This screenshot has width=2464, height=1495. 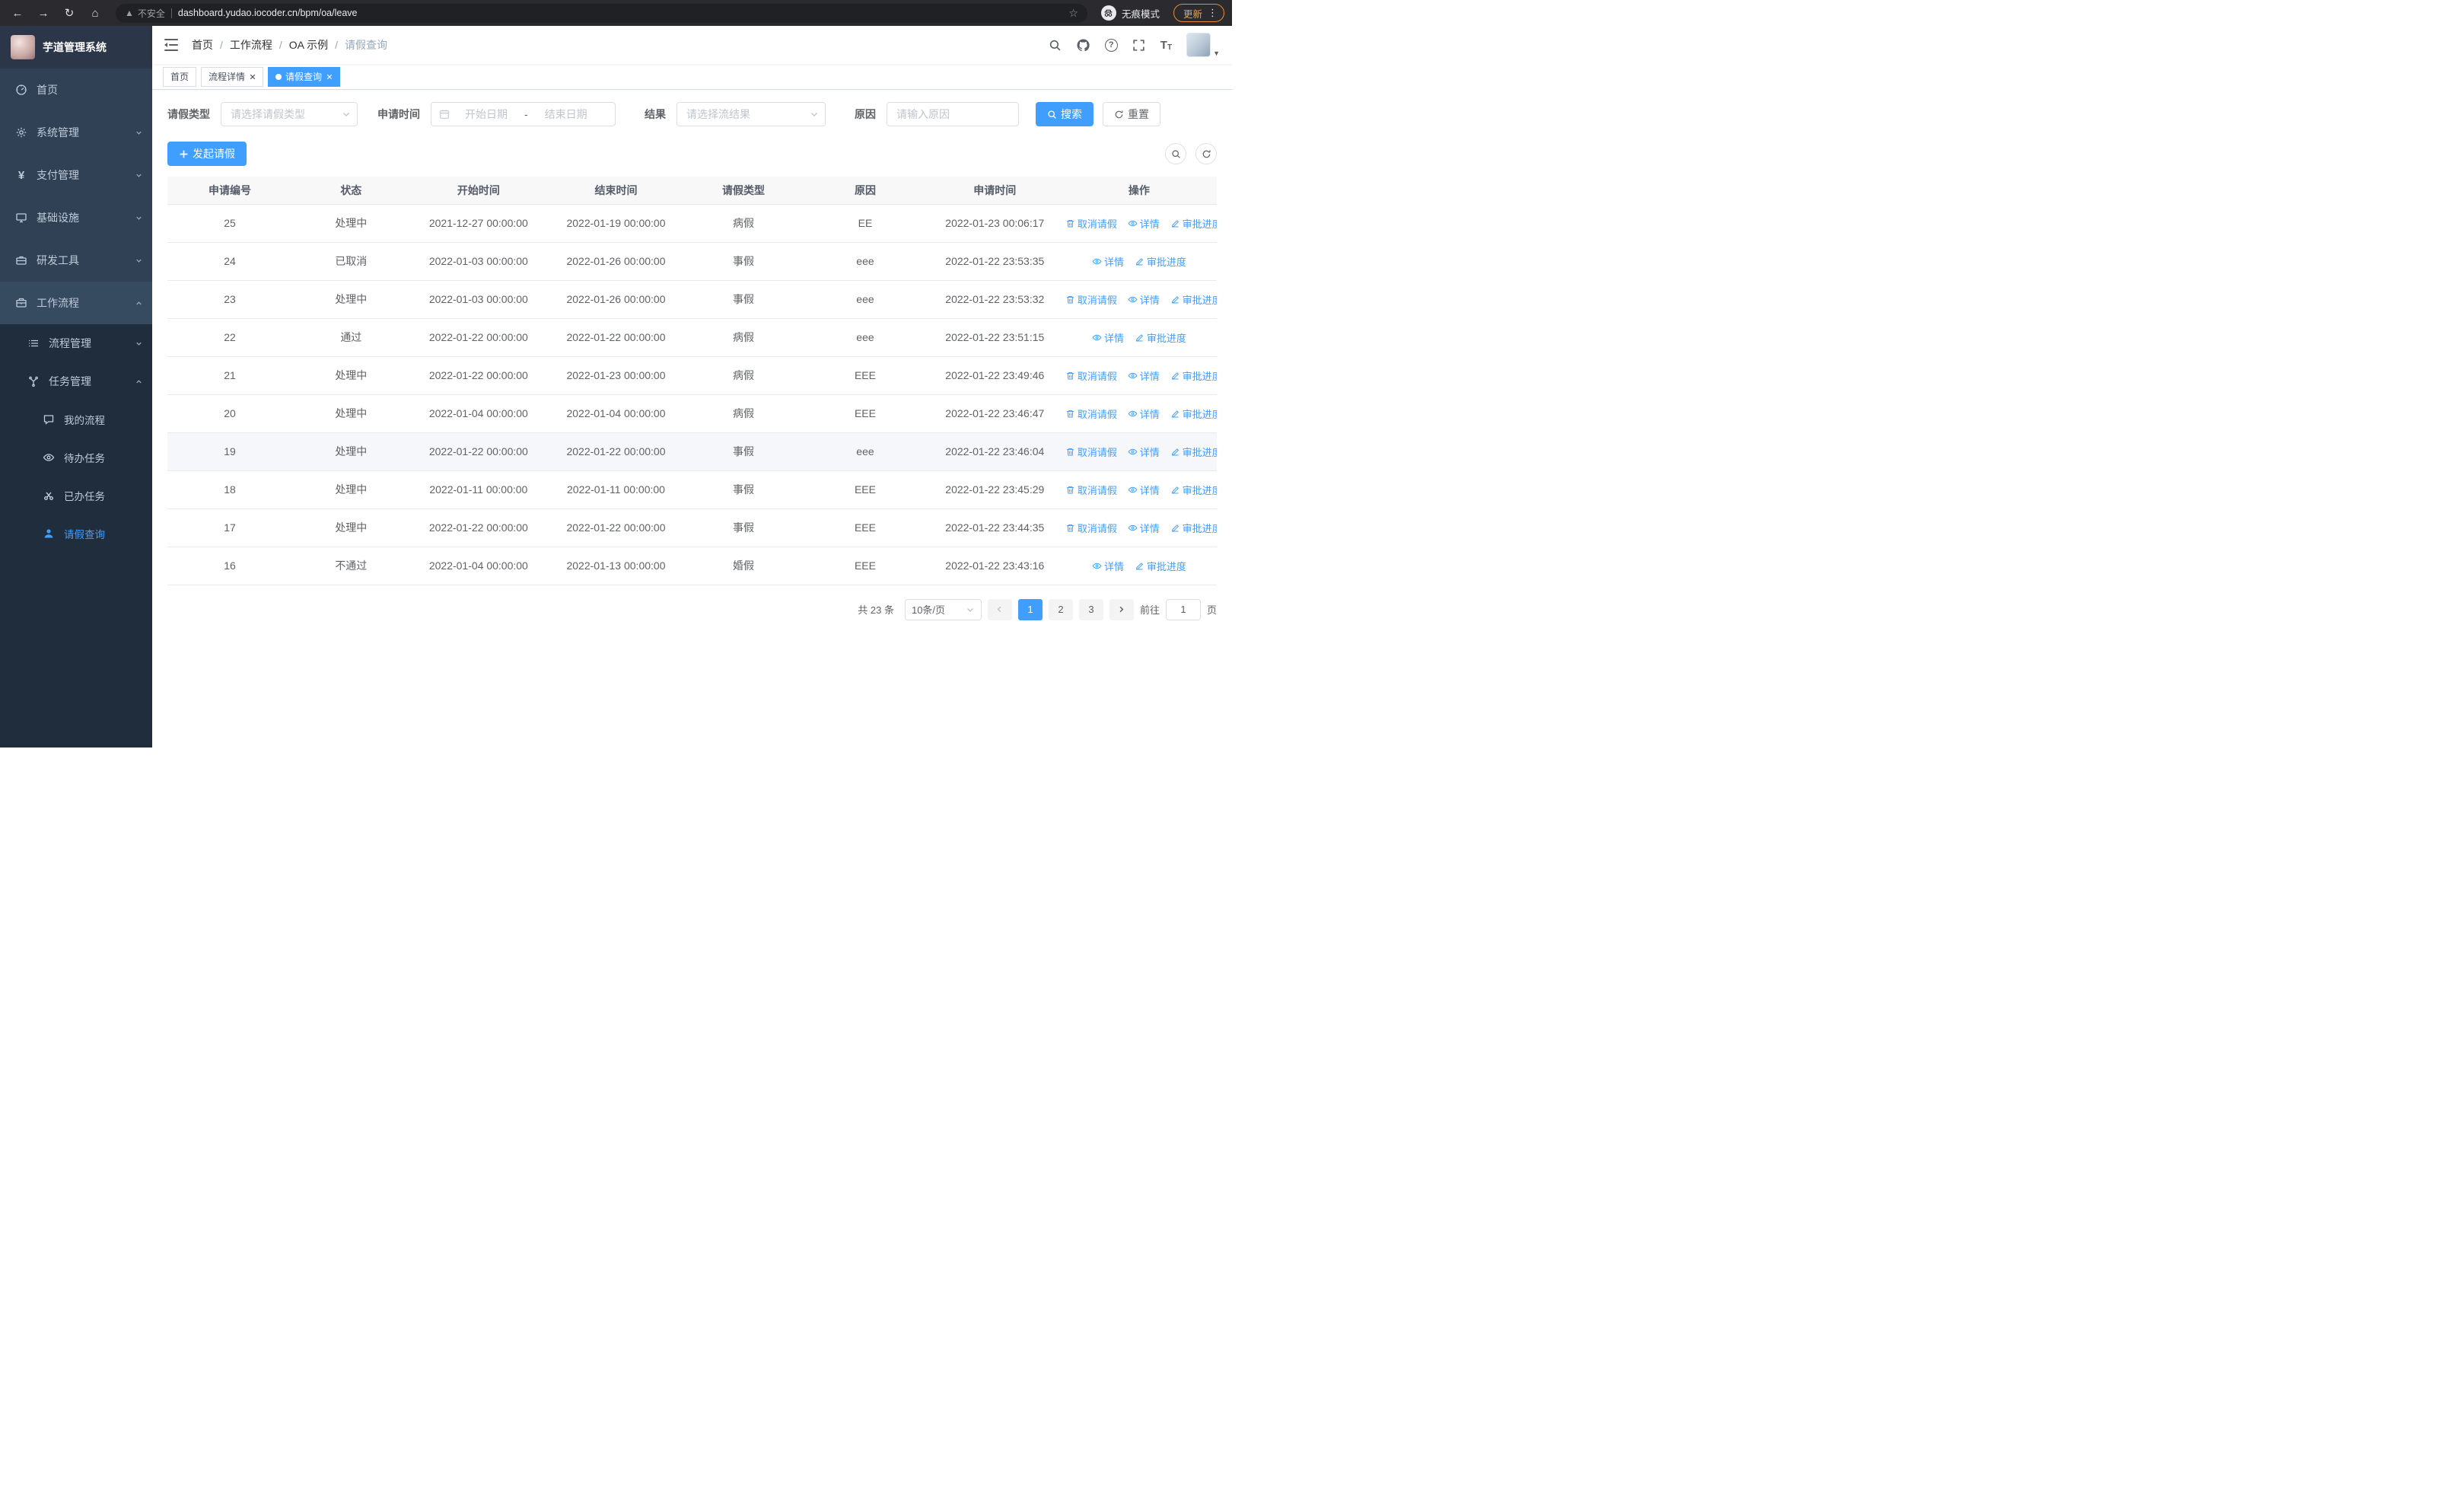 What do you see at coordinates (1183, 609) in the screenshot?
I see `goto-page-input` at bounding box center [1183, 609].